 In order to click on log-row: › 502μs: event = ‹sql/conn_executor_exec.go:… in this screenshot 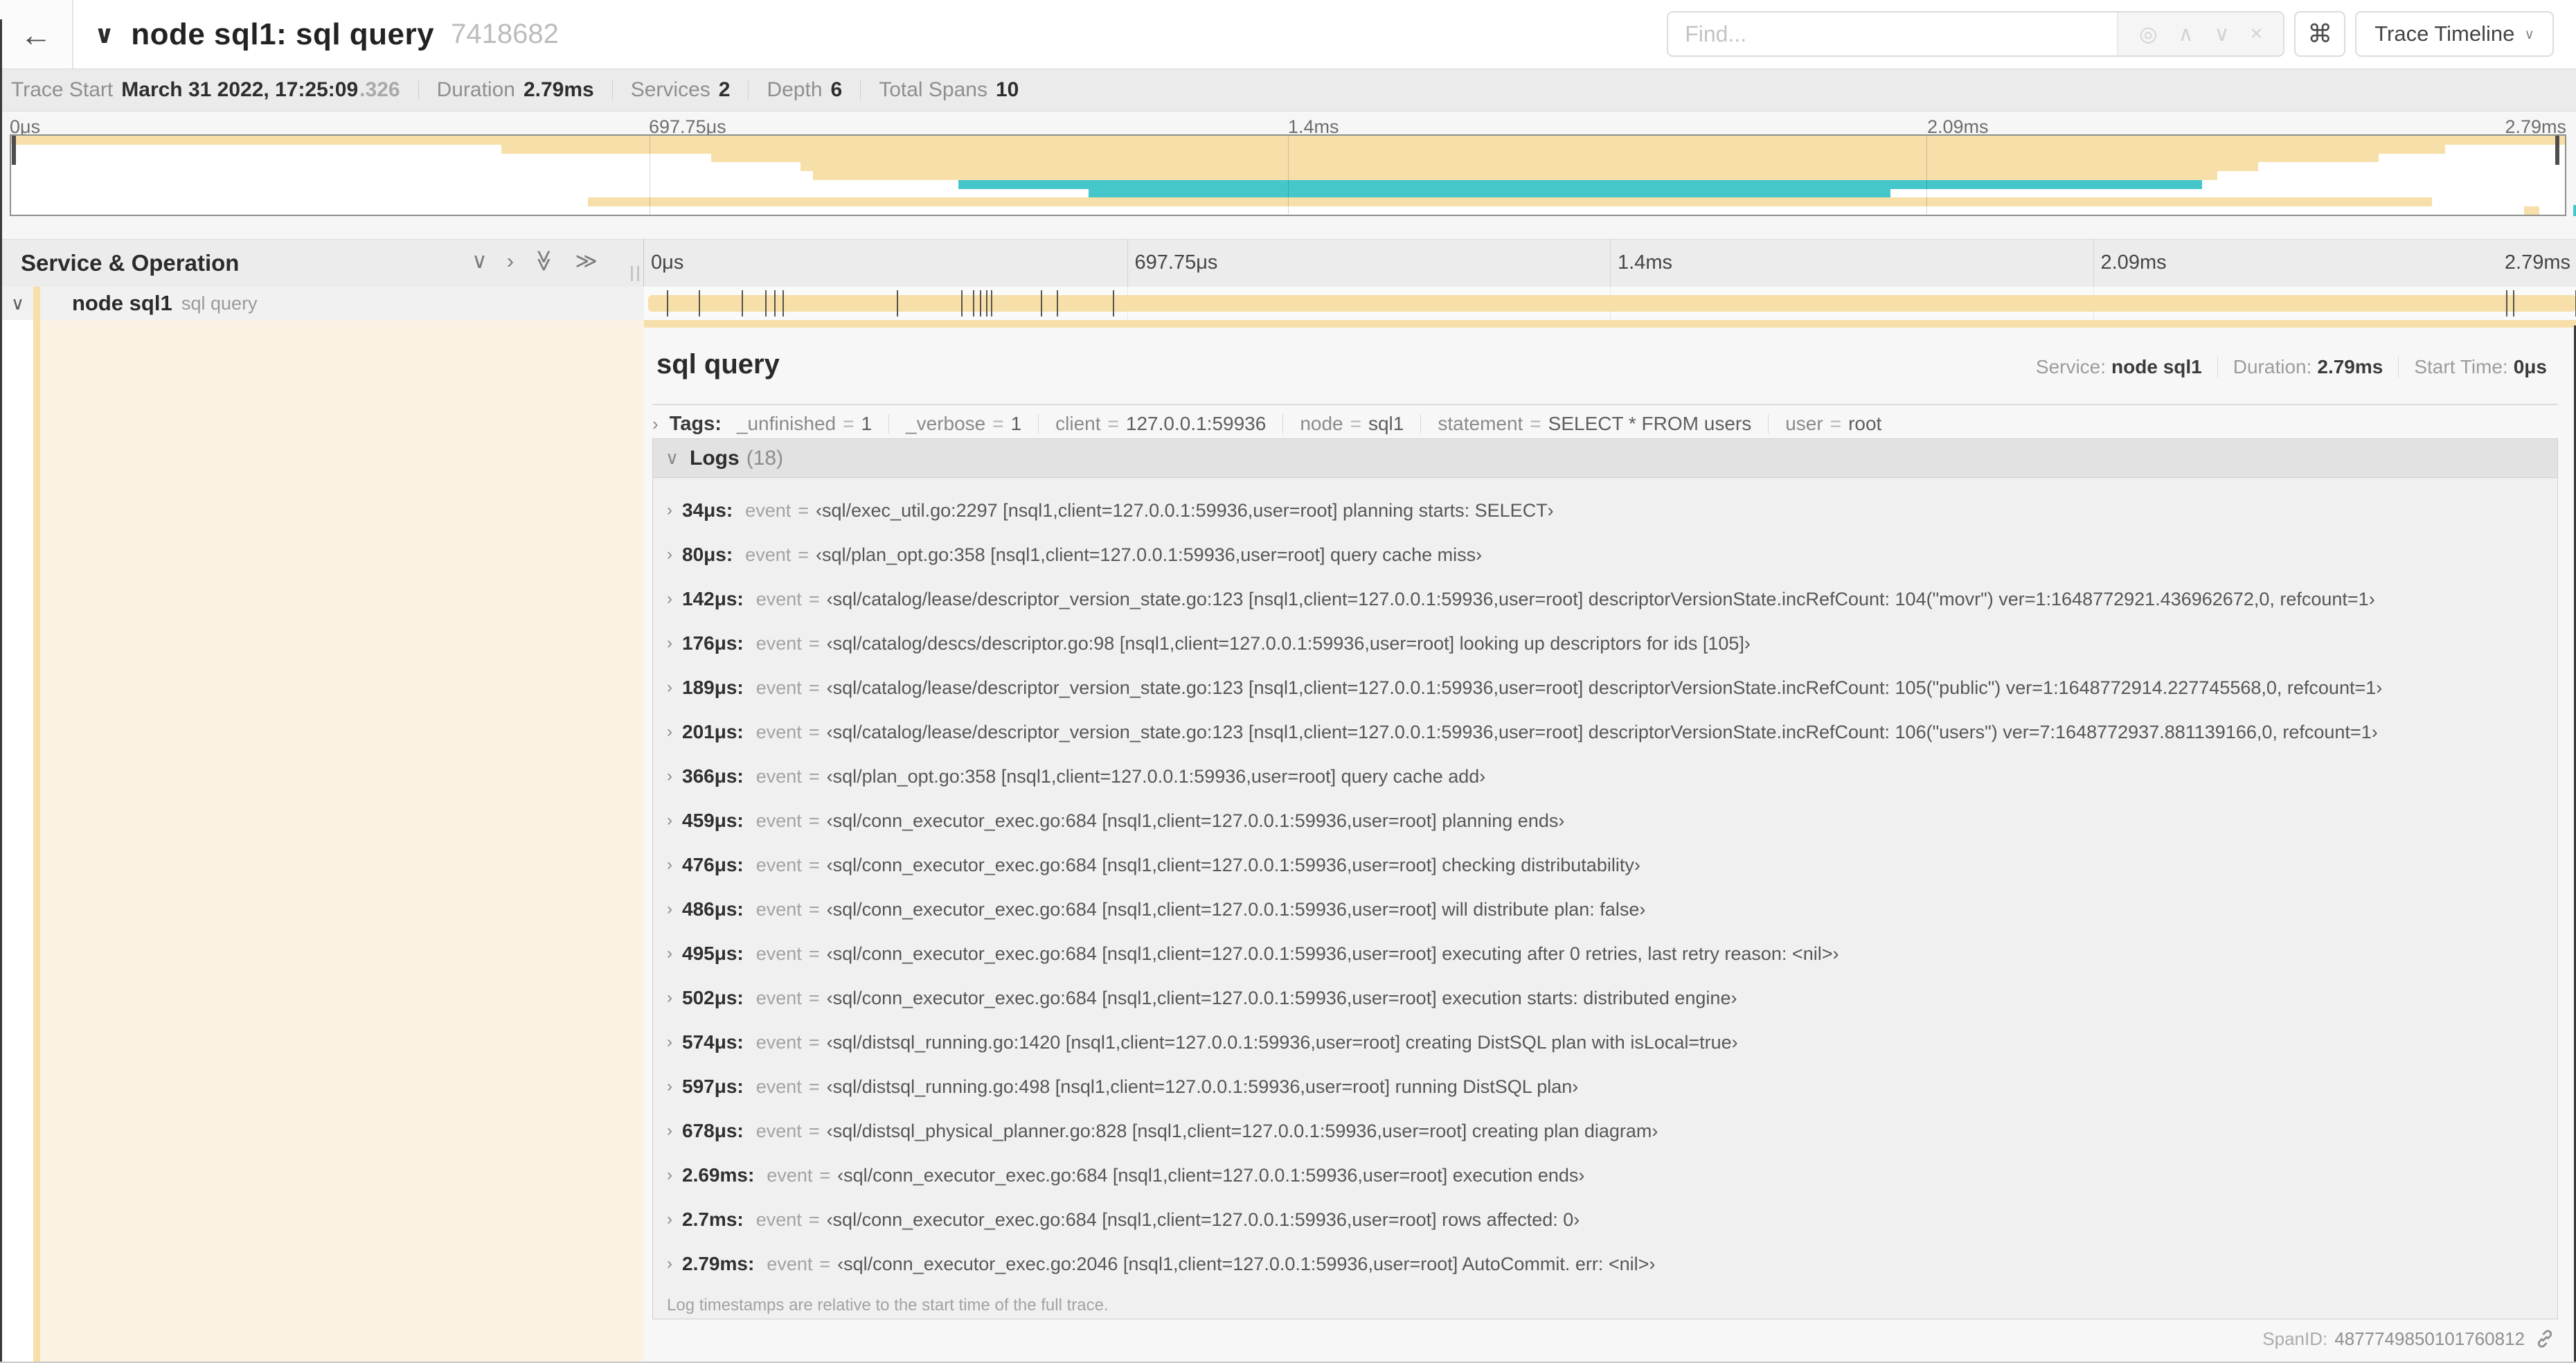, I will do `click(1605, 998)`.